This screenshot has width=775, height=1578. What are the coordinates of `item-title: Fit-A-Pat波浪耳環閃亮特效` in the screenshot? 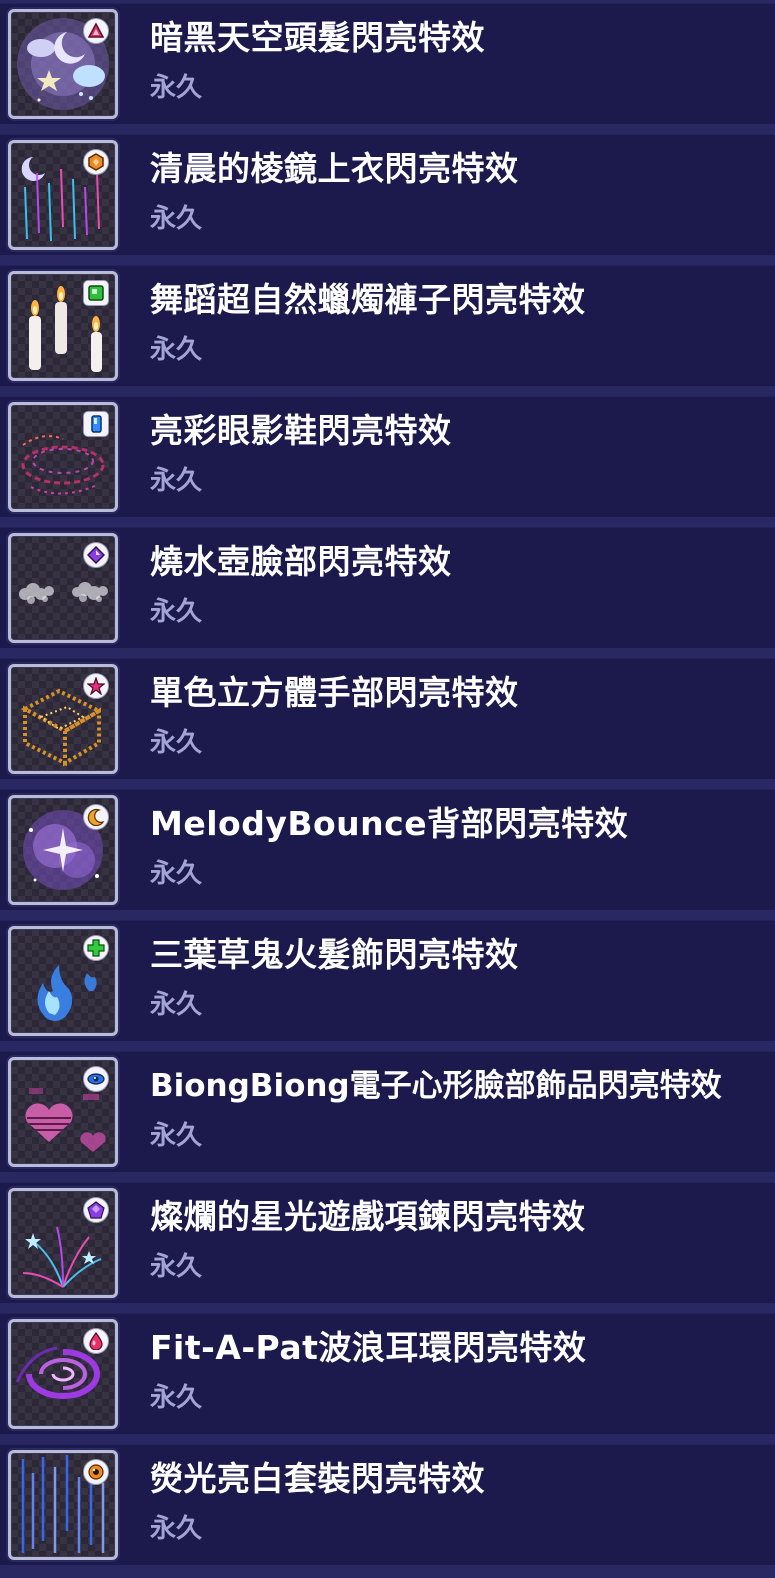 It's located at (368, 1347).